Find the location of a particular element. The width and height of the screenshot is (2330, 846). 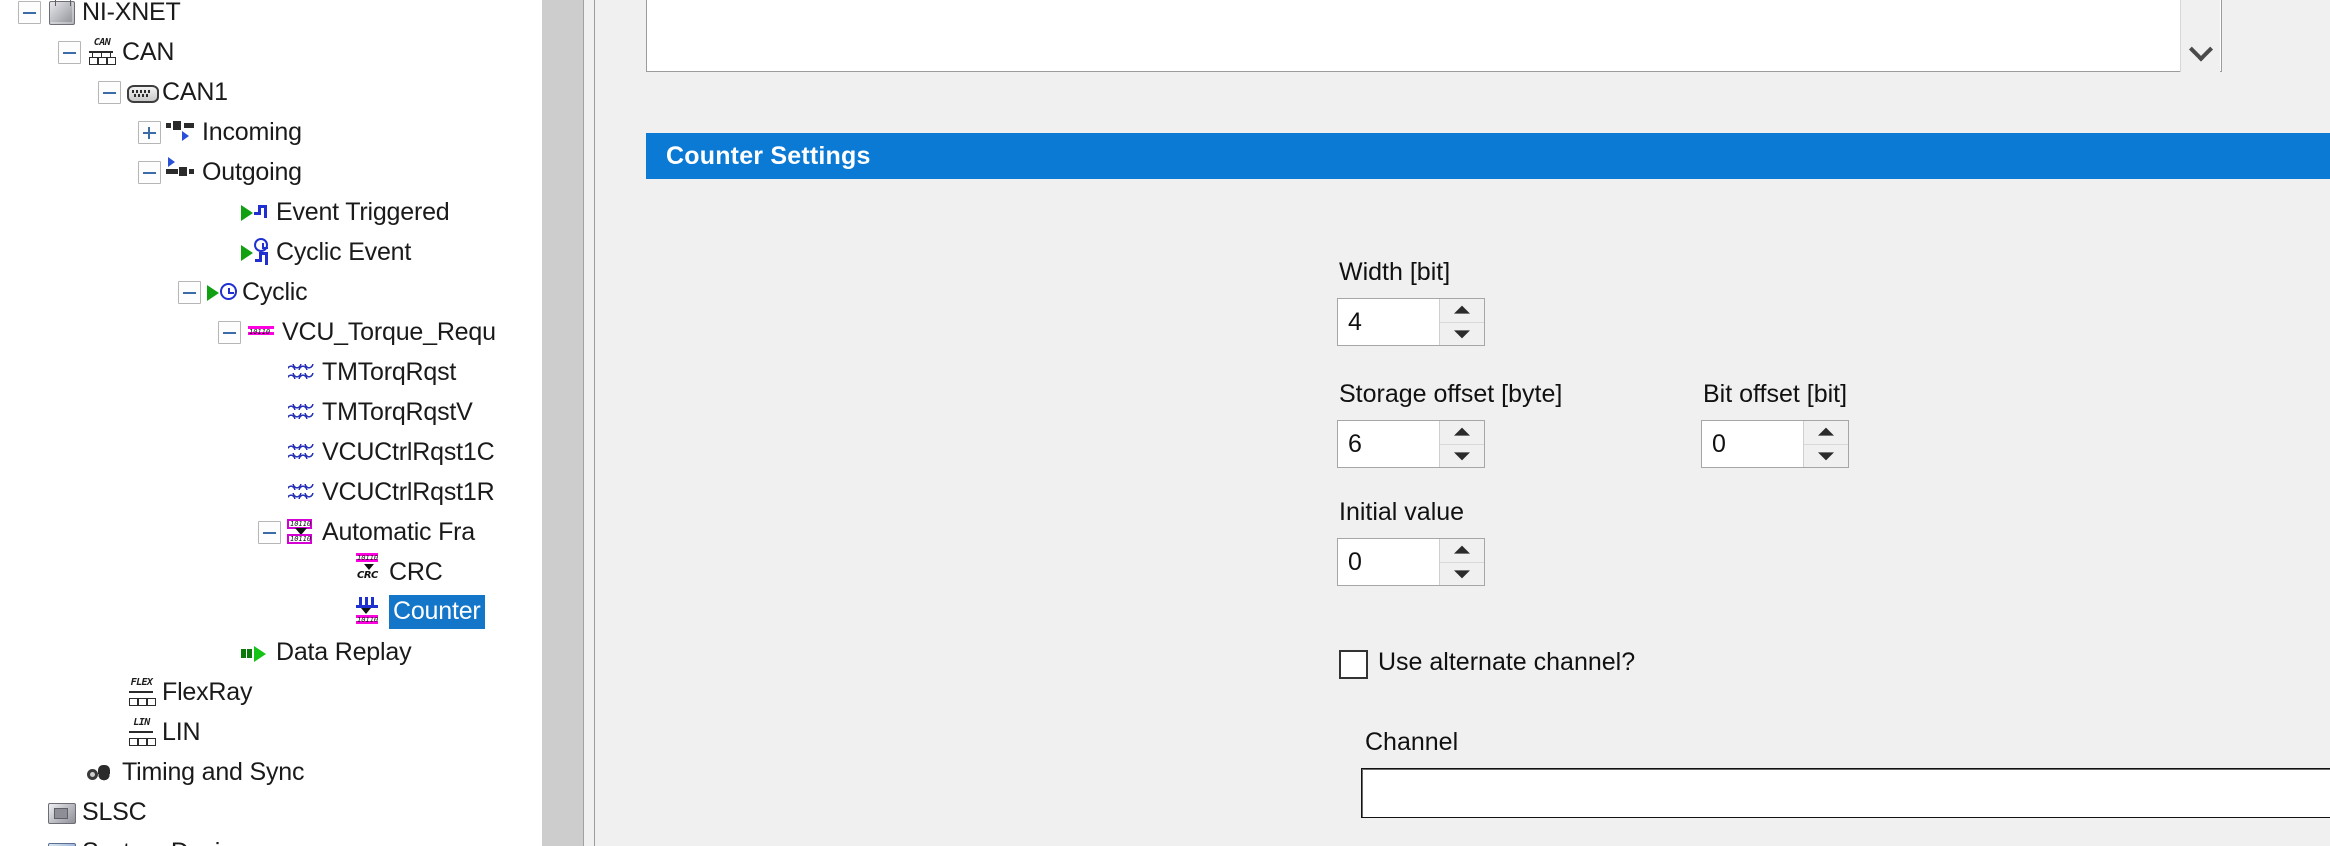

tree-item-label: System Devices is located at coordinates (170, 841).